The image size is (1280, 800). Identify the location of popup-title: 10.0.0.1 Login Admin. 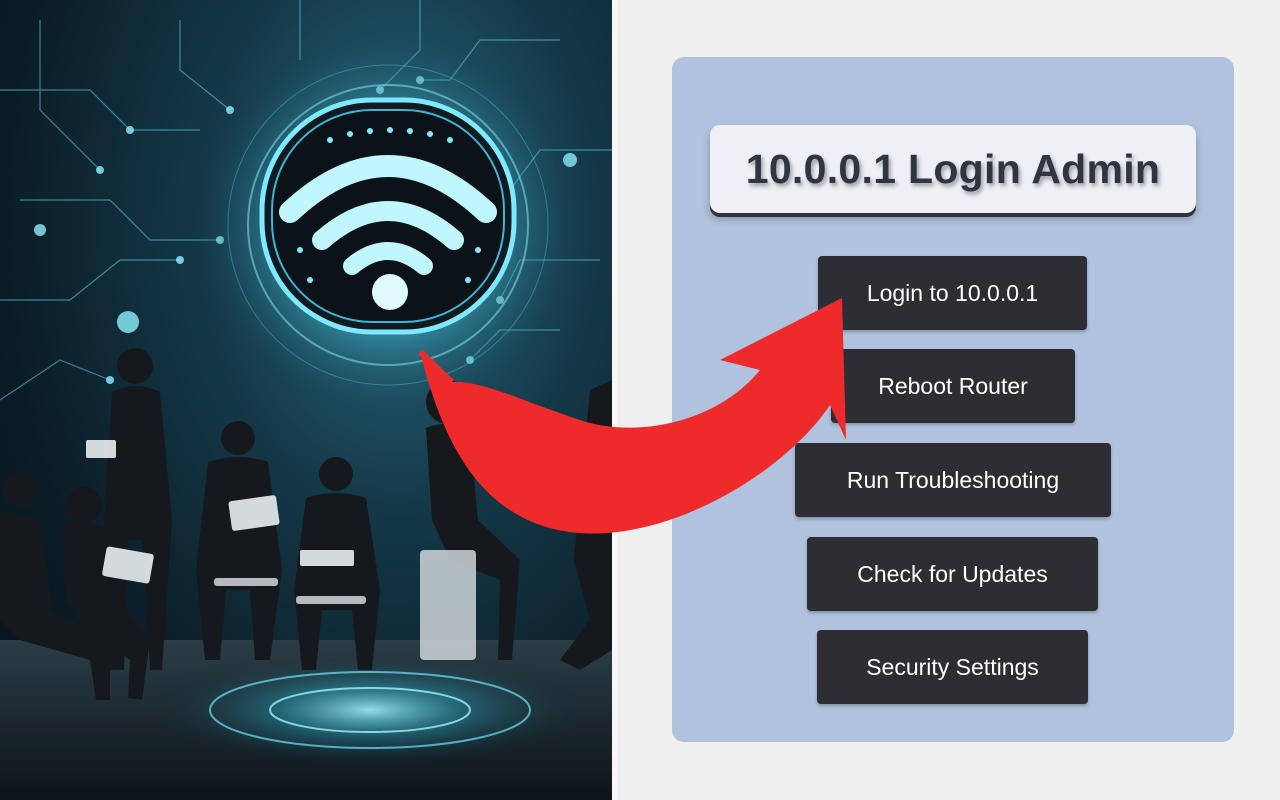
(953, 168).